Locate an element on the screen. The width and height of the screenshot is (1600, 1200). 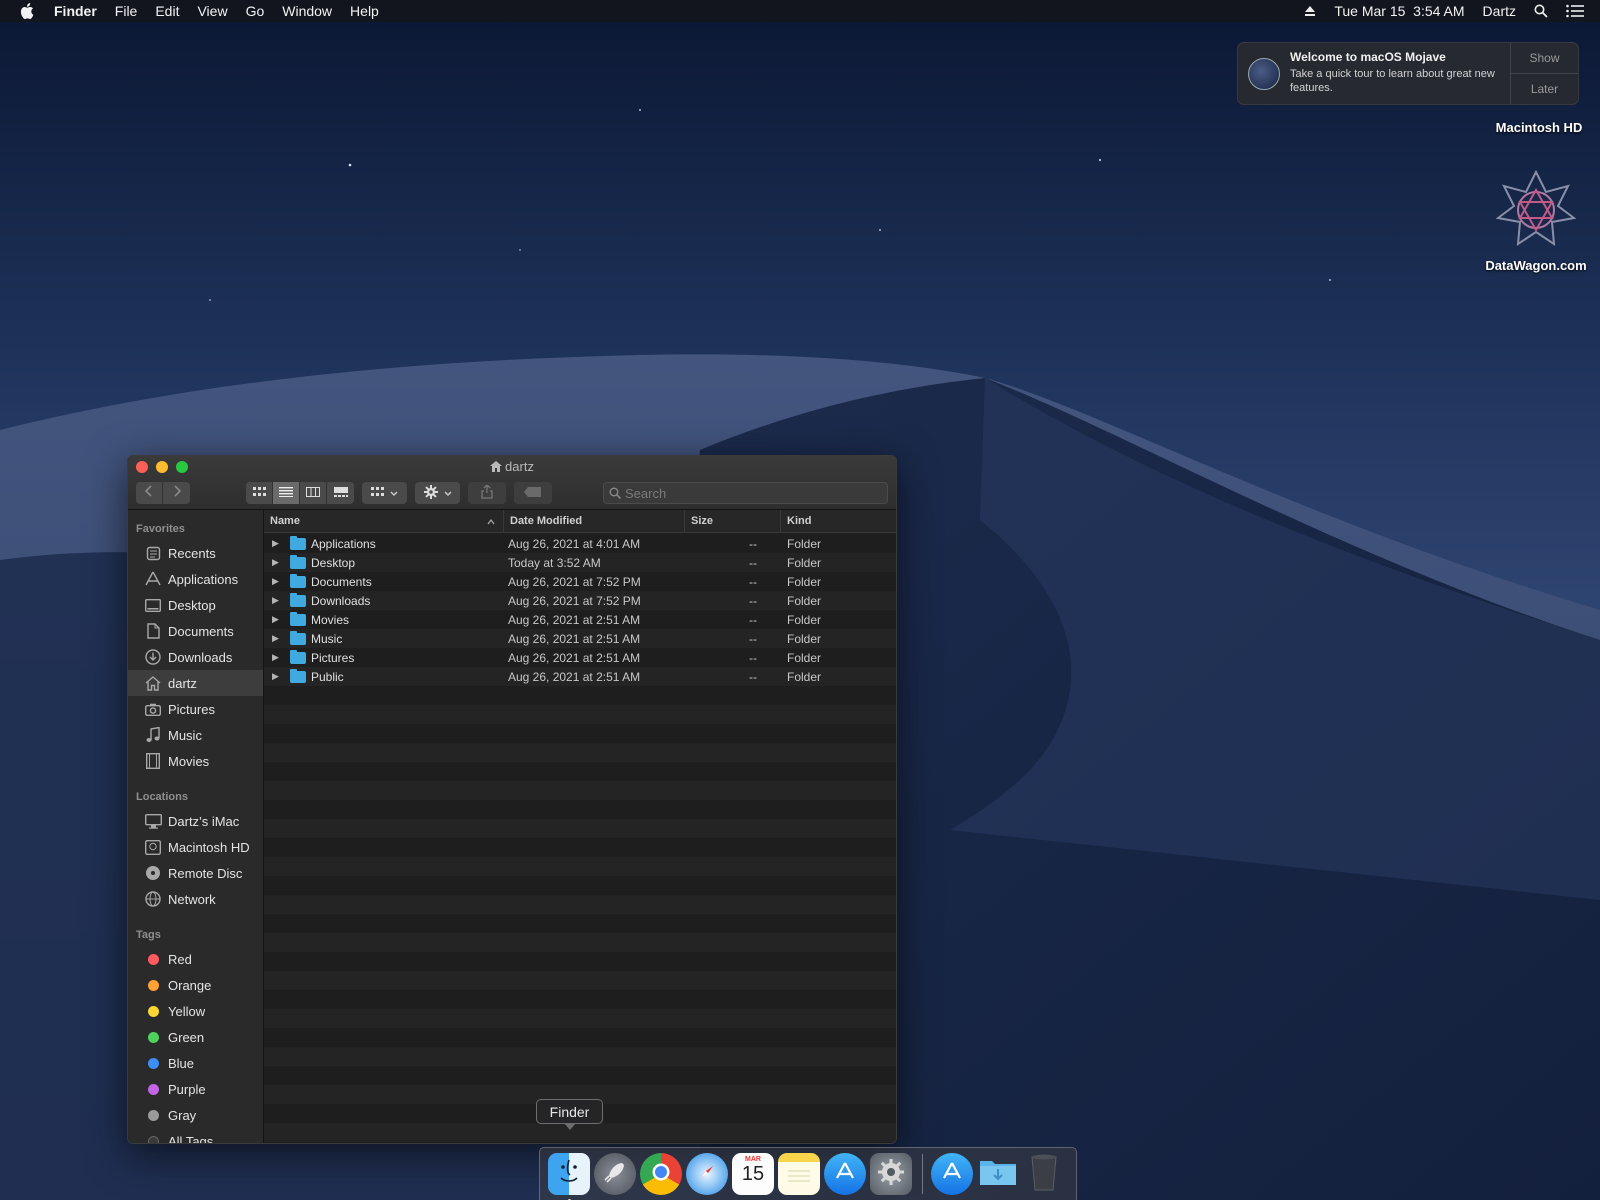
columns-icon is located at coordinates (313, 493).